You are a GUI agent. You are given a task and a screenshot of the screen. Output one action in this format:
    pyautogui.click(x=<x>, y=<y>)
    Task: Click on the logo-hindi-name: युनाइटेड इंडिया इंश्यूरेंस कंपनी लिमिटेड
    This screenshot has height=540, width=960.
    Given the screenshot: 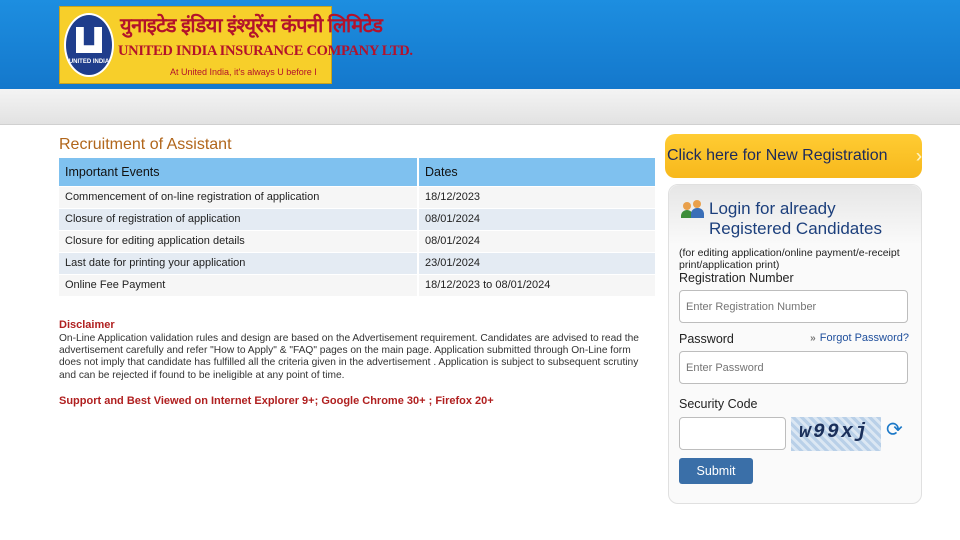 What is the action you would take?
    pyautogui.click(x=251, y=26)
    